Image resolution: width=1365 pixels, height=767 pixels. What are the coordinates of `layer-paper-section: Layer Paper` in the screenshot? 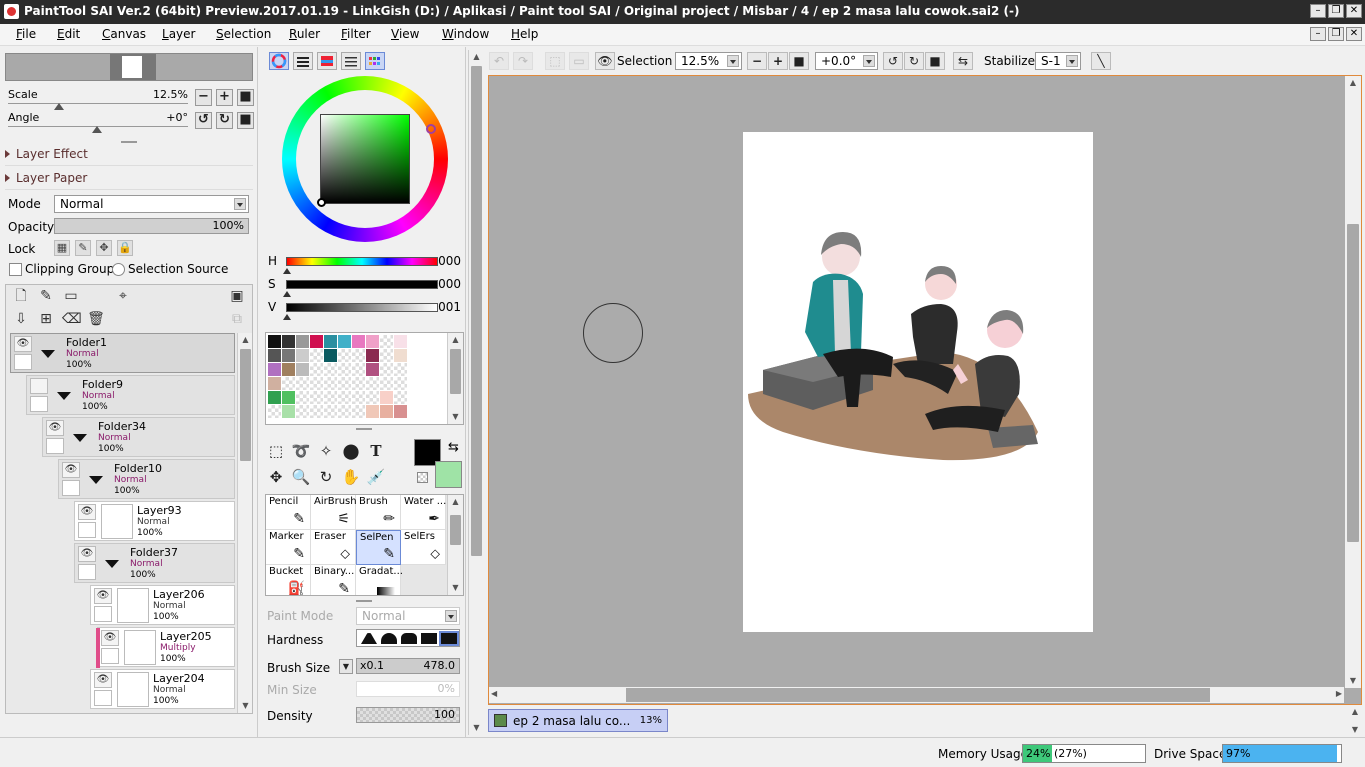 It's located at (46, 178).